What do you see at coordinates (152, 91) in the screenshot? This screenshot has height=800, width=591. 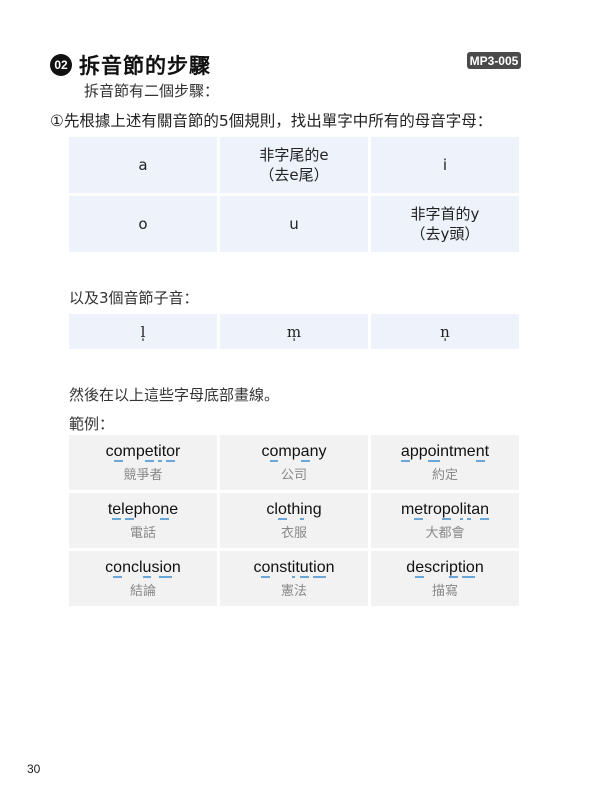 I see `intro-text: 拆音節有二個步驟：` at bounding box center [152, 91].